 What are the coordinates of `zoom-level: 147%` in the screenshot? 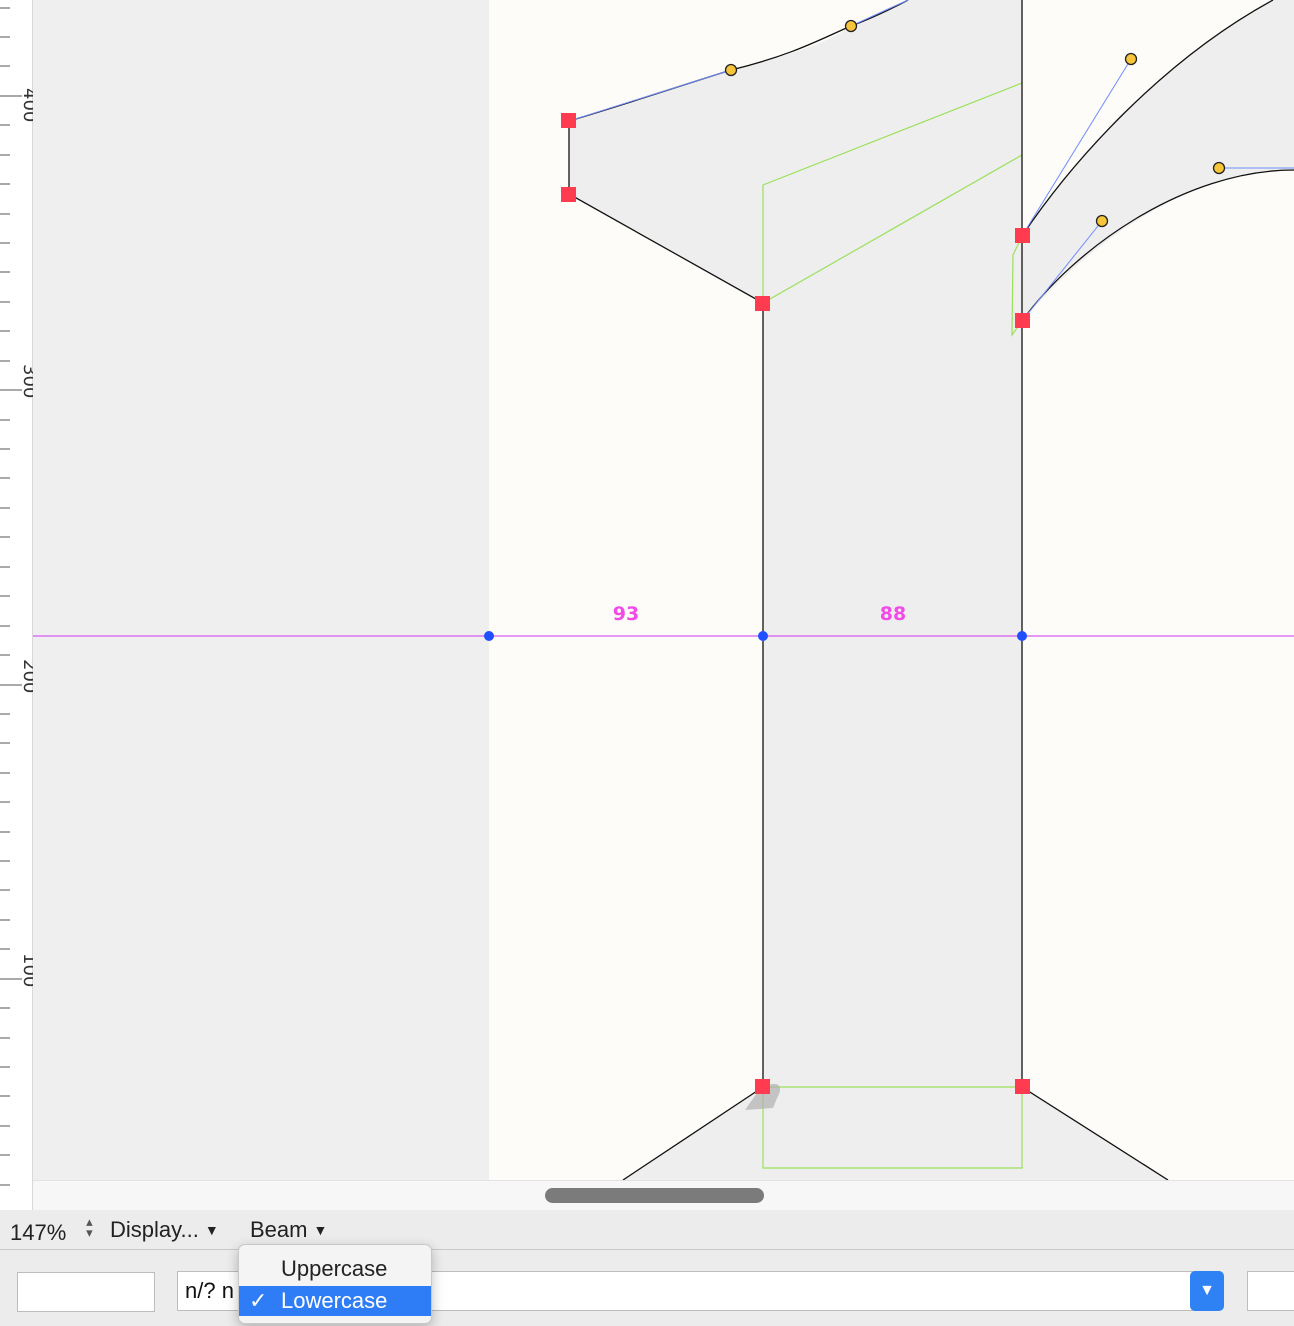 It's located at (38, 1232).